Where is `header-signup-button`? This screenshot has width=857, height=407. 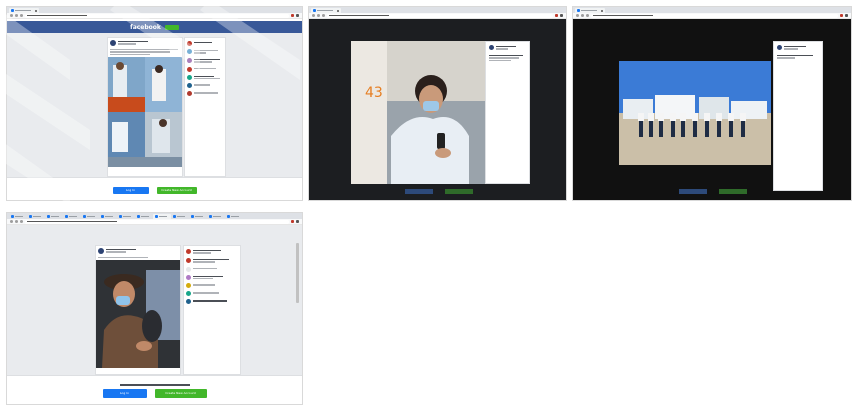
header-signup-button is located at coordinates (171, 27).